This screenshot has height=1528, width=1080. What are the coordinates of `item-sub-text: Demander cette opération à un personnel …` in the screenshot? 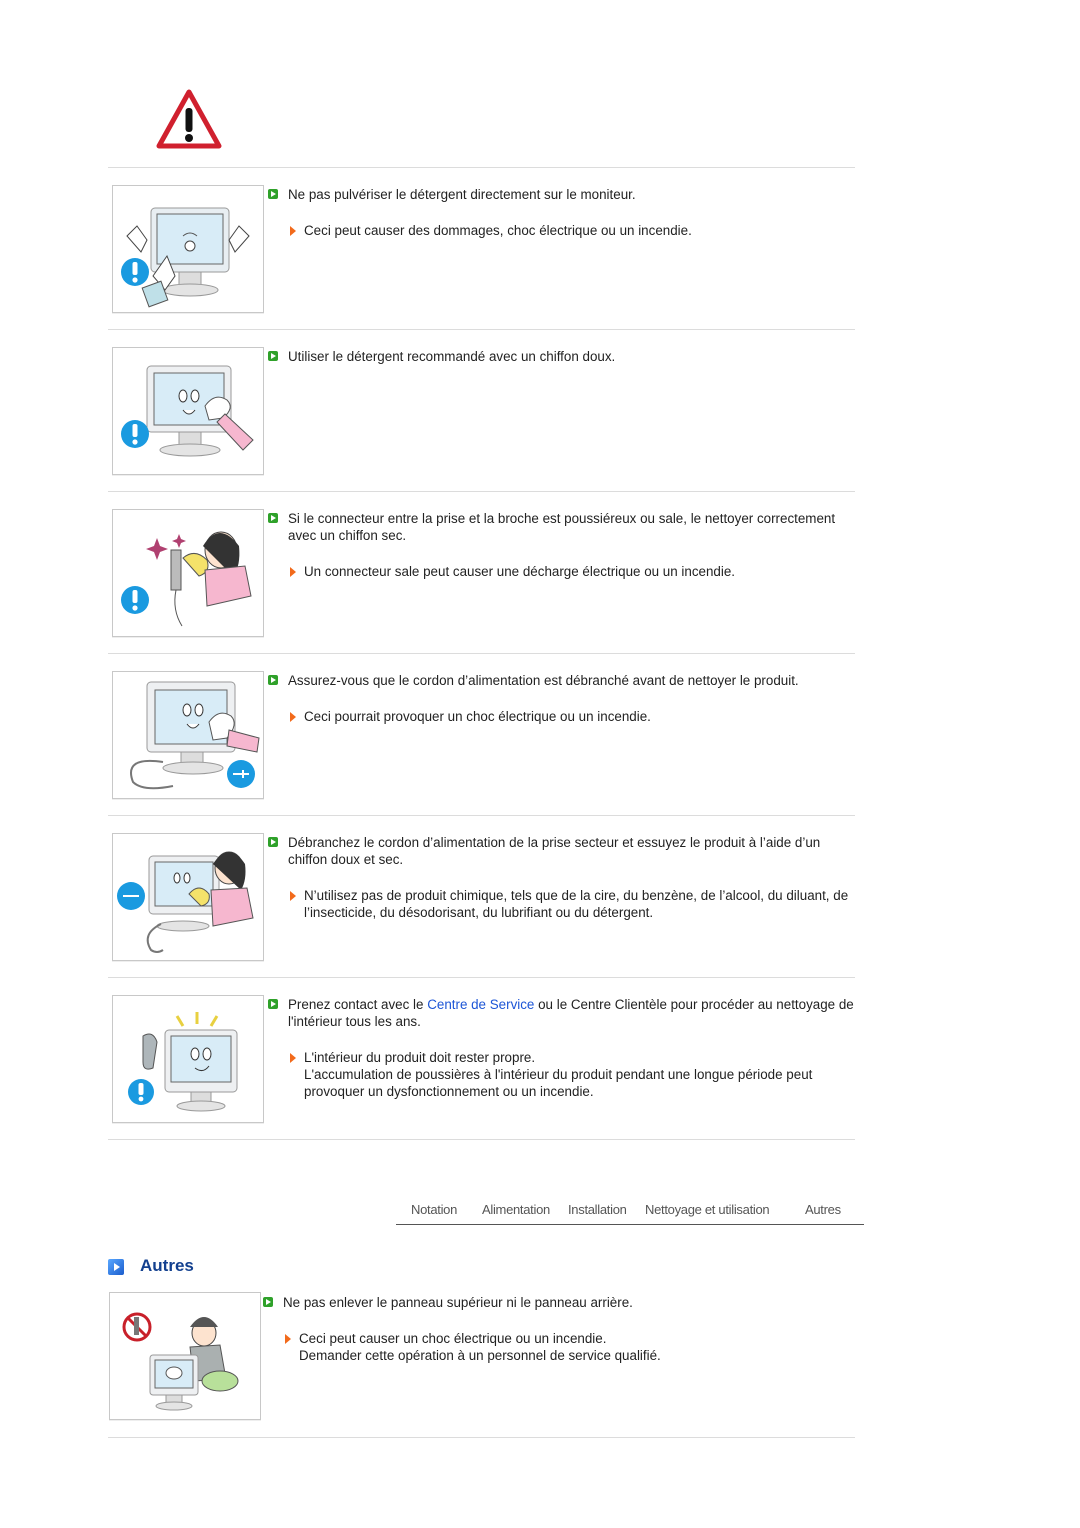 It's located at (480, 1355).